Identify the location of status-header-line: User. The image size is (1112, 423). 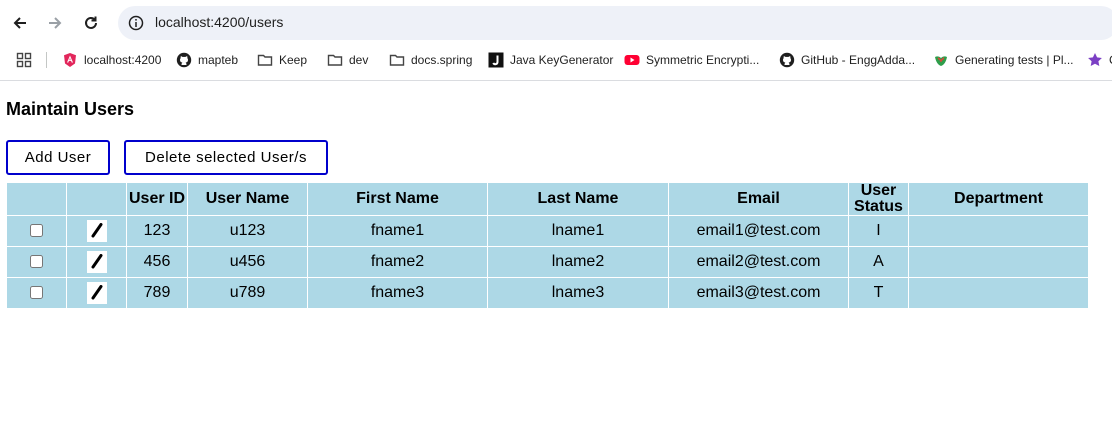
(878, 190).